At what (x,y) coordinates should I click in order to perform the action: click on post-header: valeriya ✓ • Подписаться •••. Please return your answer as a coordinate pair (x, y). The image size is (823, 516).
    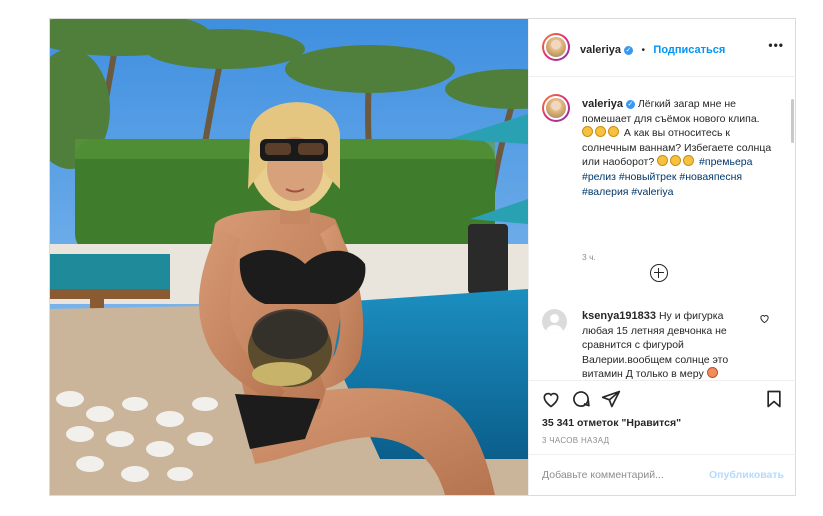
    Looking at the image, I should click on (662, 48).